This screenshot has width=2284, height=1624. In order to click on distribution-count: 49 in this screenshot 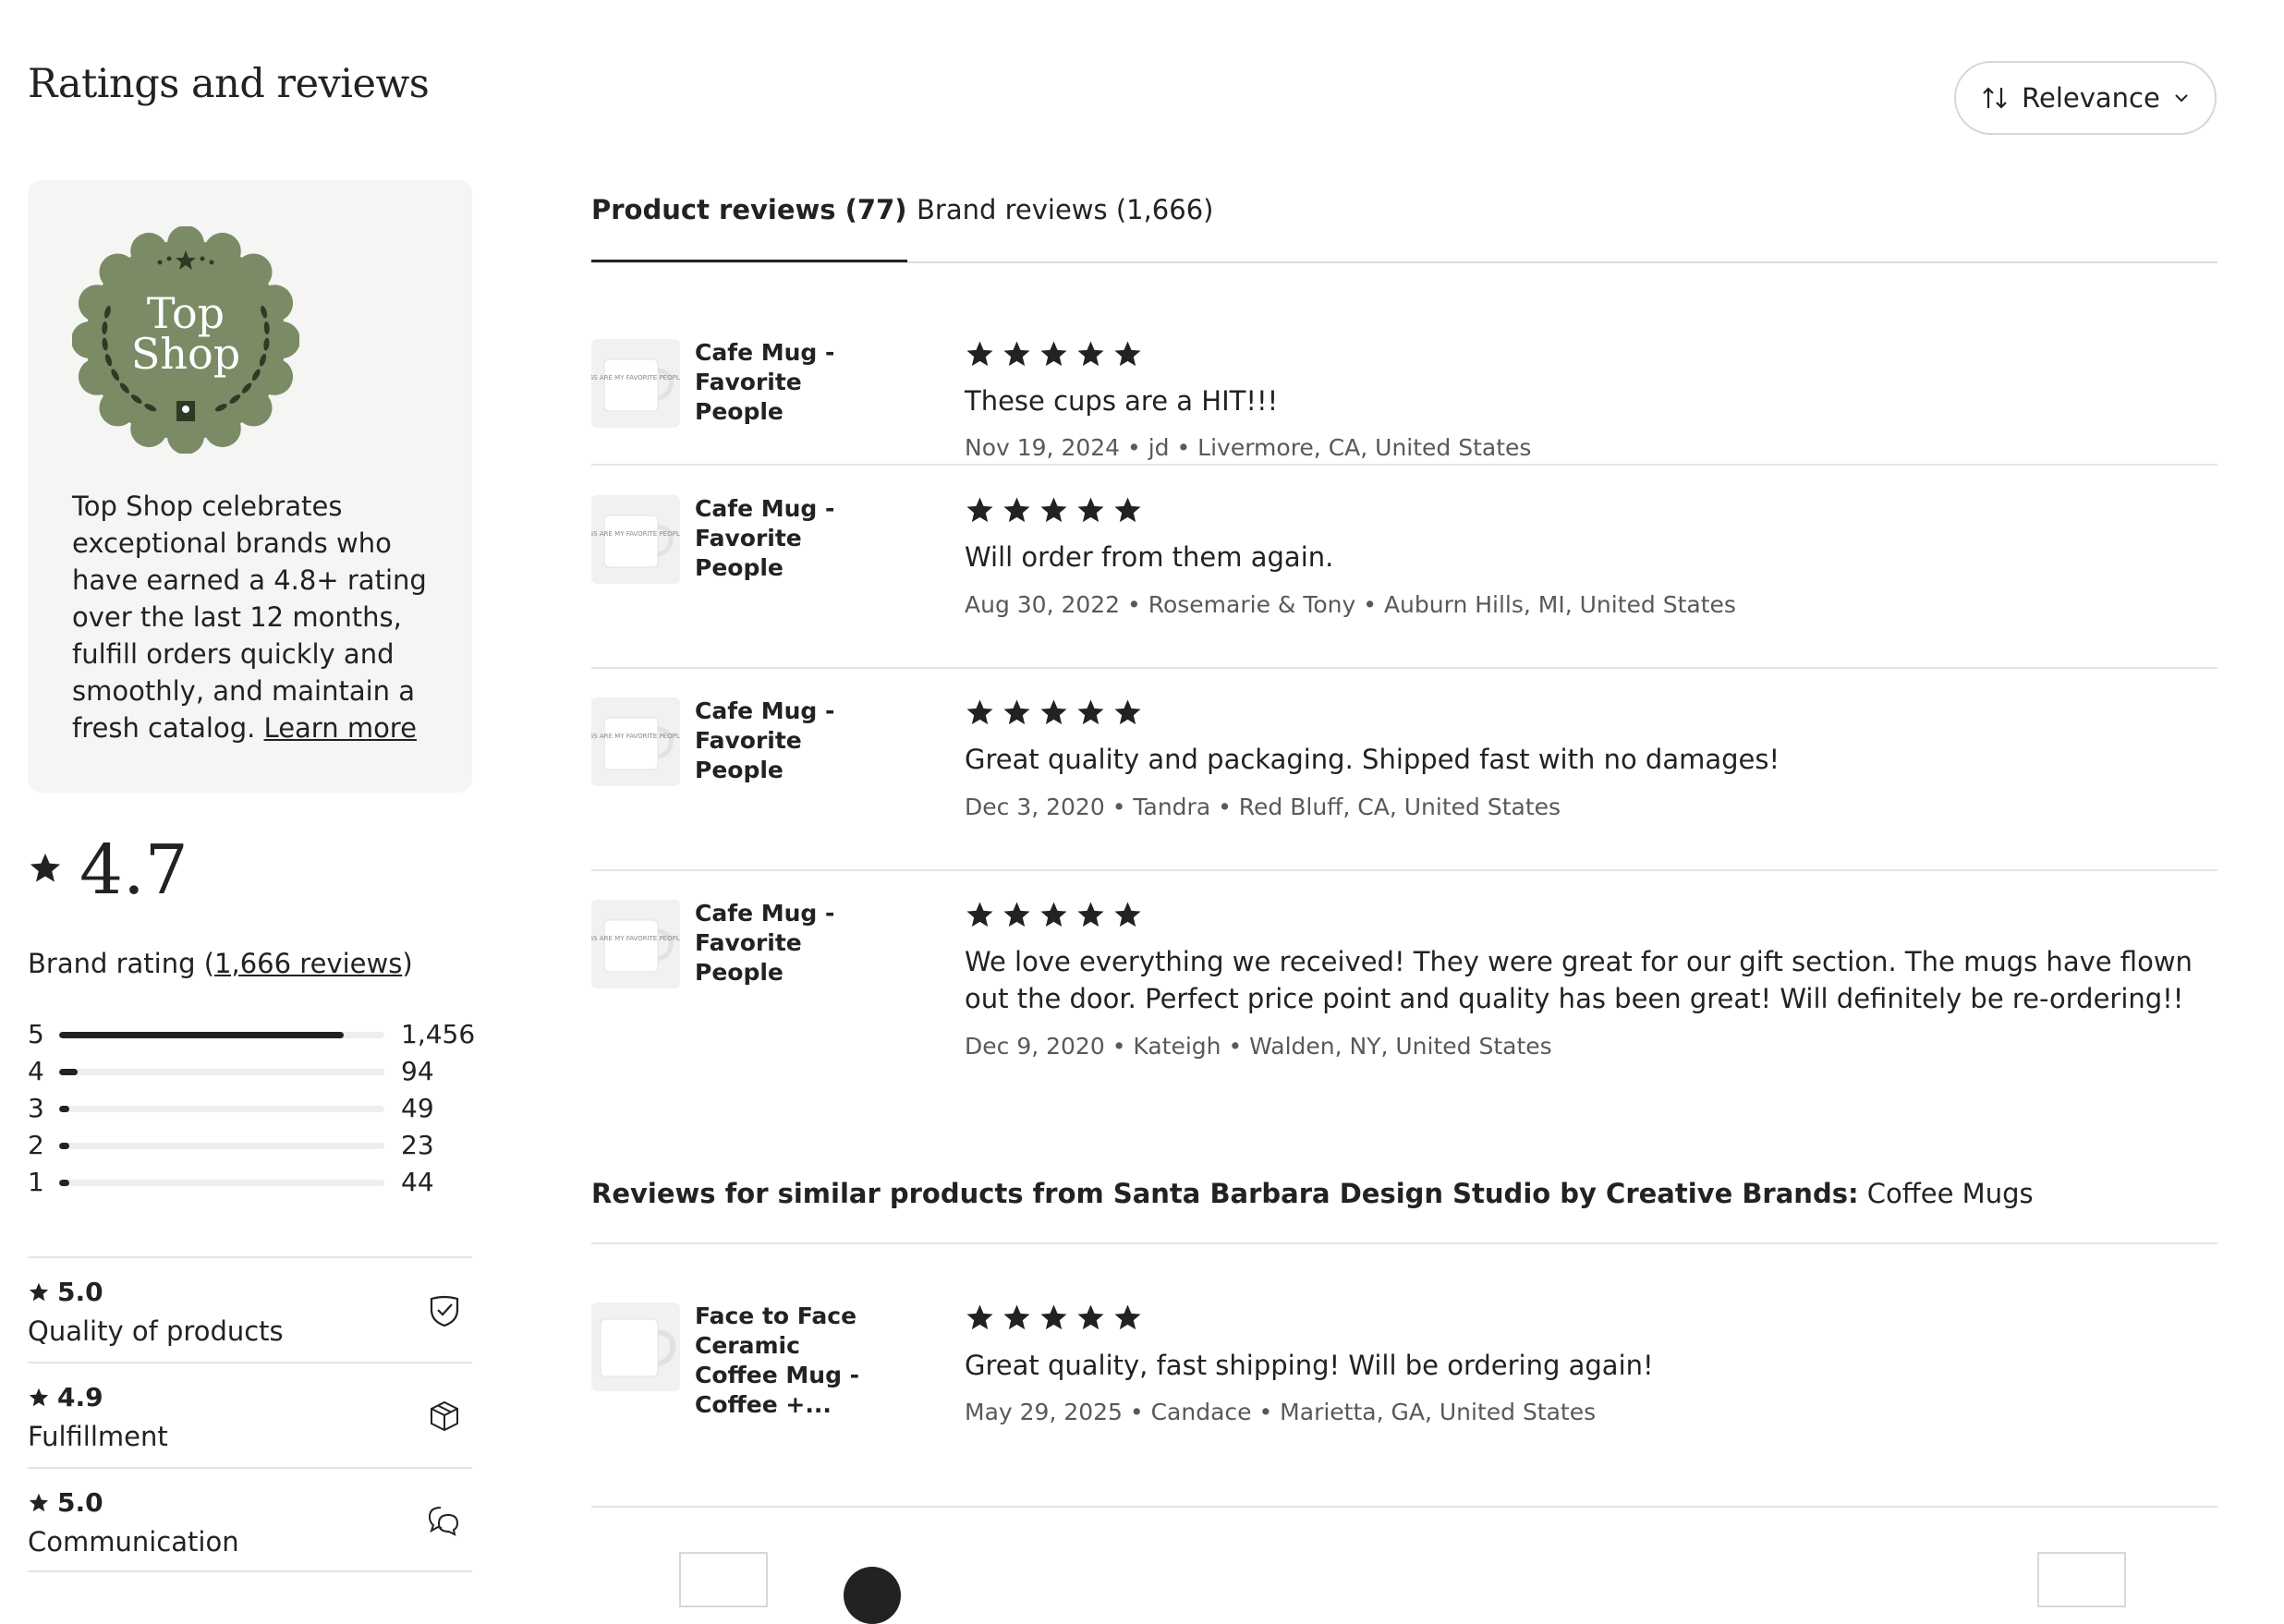, I will do `click(417, 1108)`.